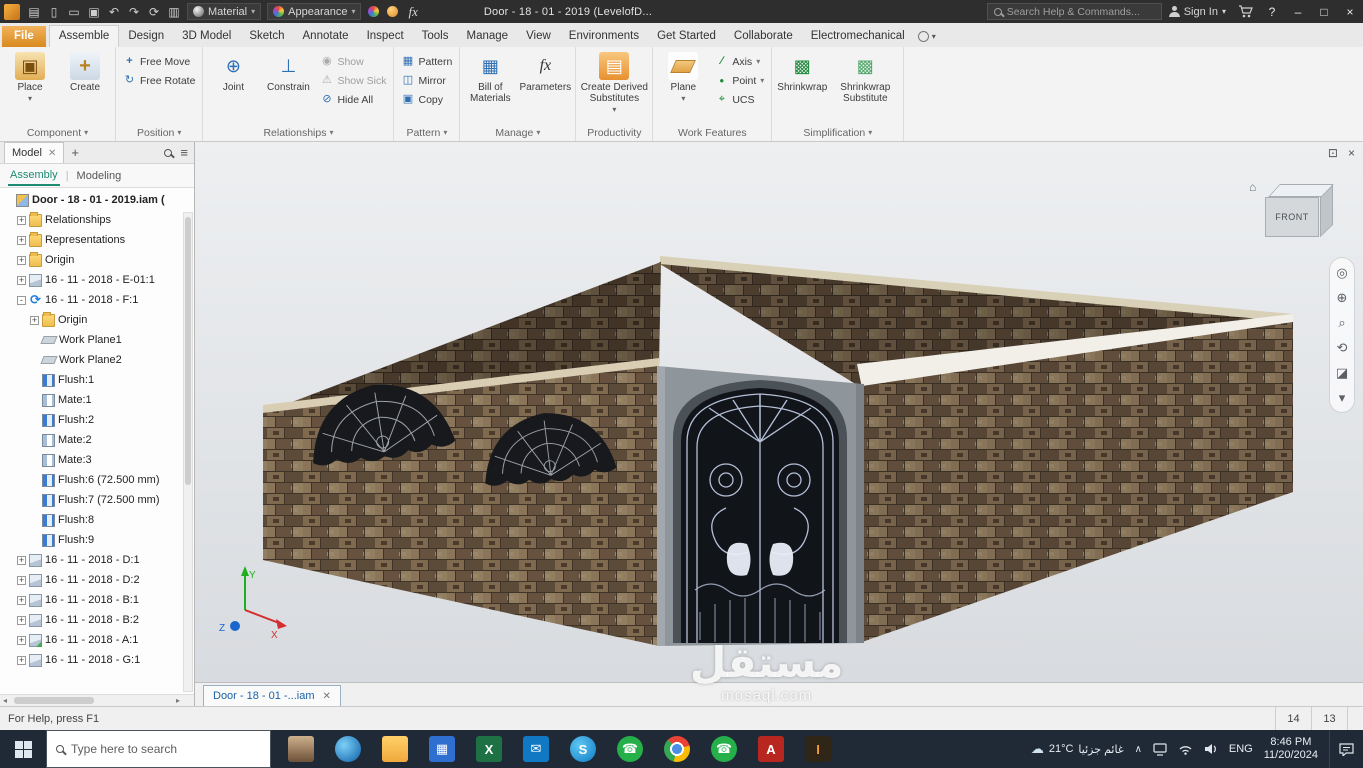 The height and width of the screenshot is (768, 1363). I want to click on bill-of-materials-button: Bill of Materials, so click(490, 86).